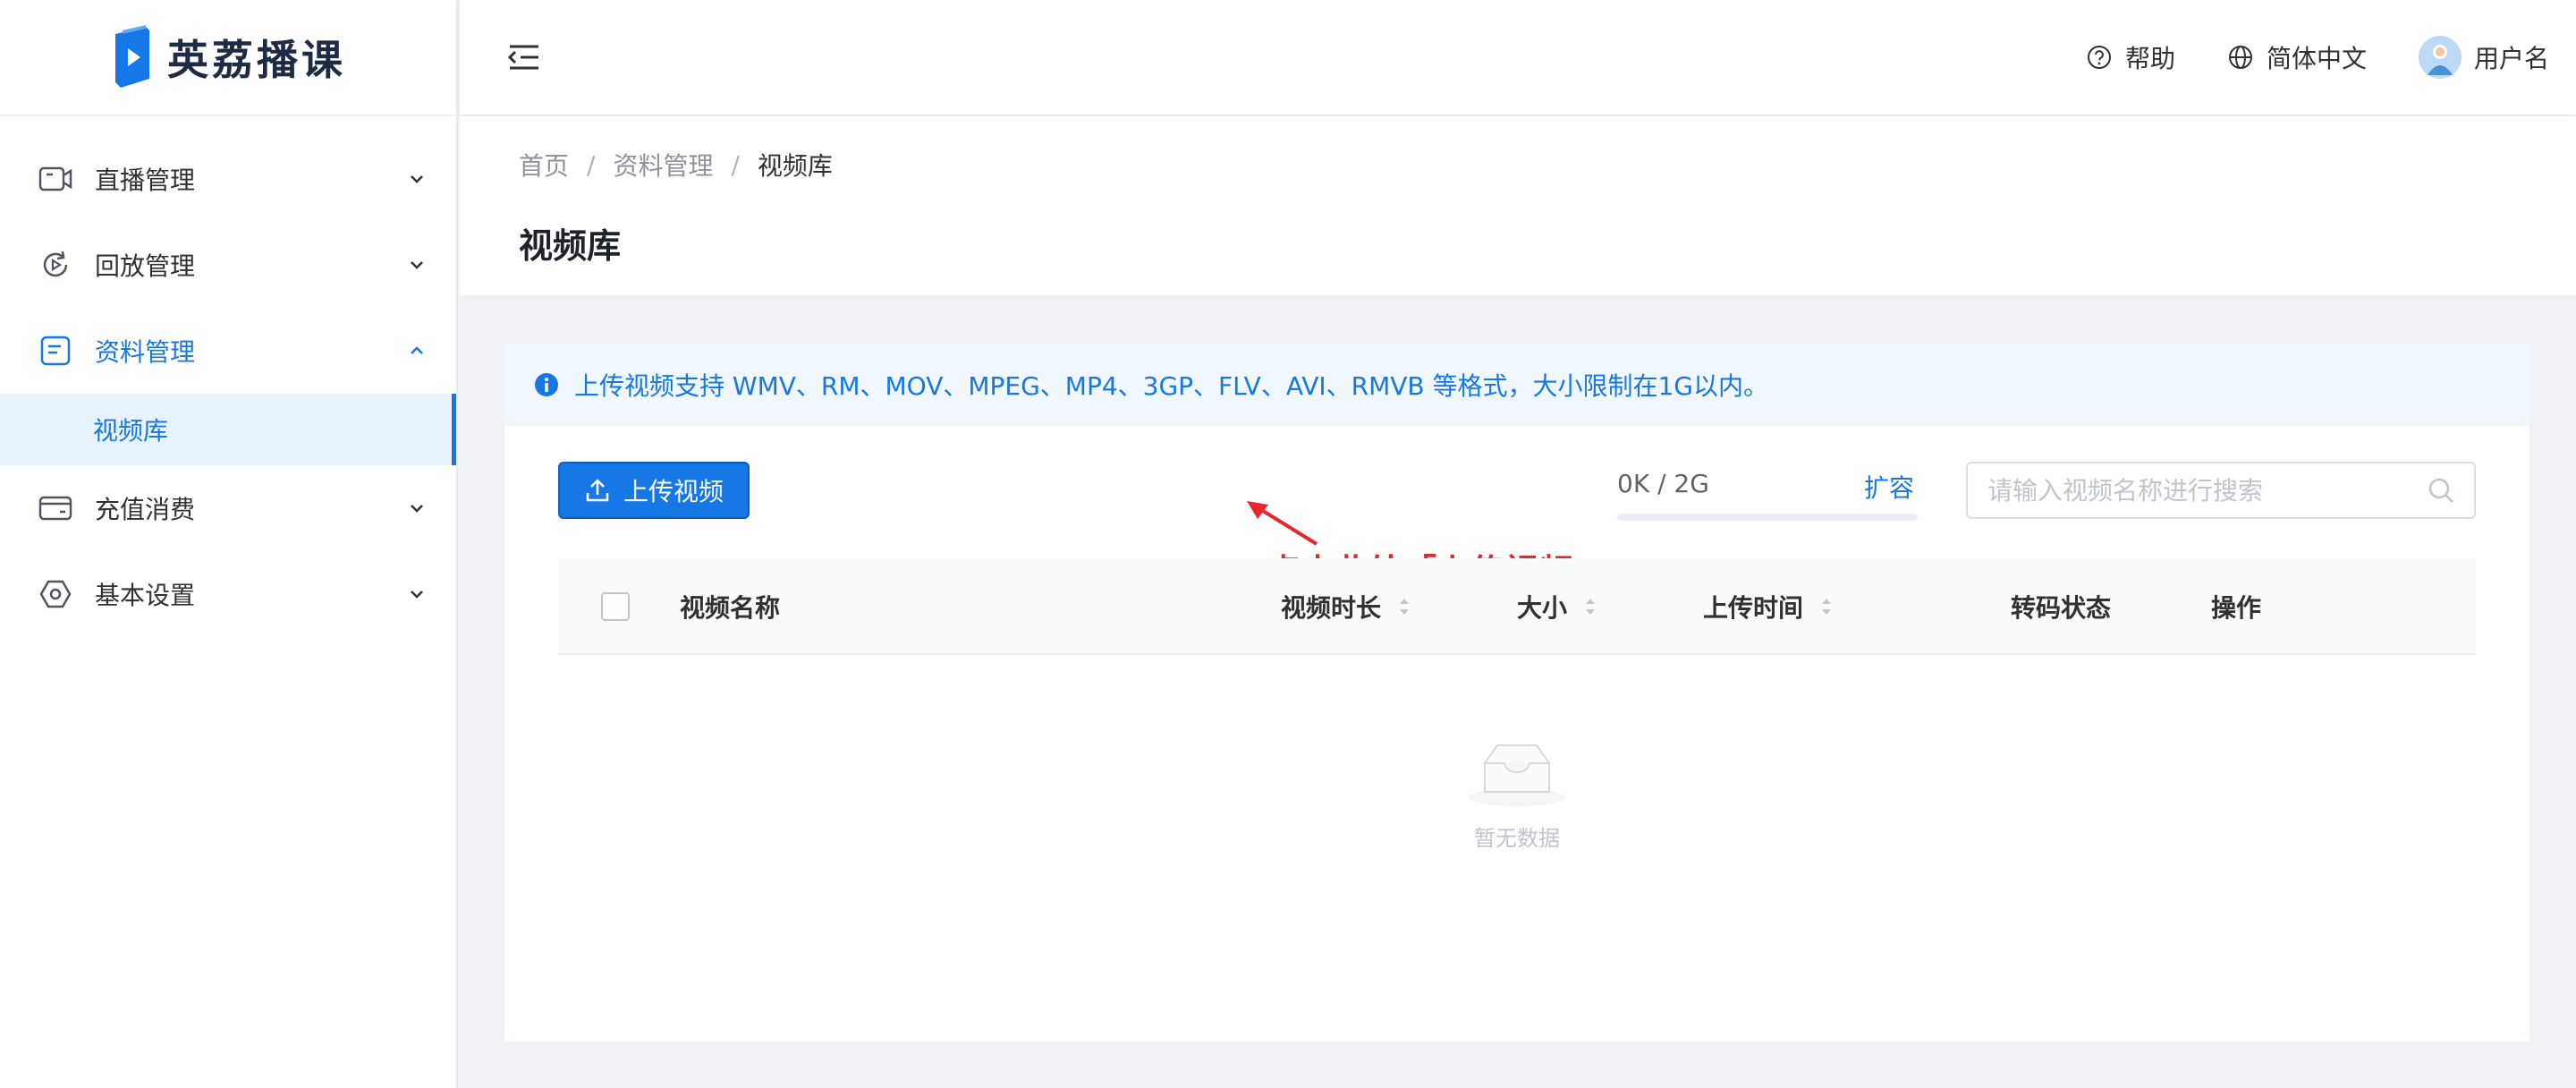 Image resolution: width=2576 pixels, height=1088 pixels. I want to click on sidebar-menu: 直播管理 回放管理 资料管理 视频库 充值消费 基本设置, so click(228, 376).